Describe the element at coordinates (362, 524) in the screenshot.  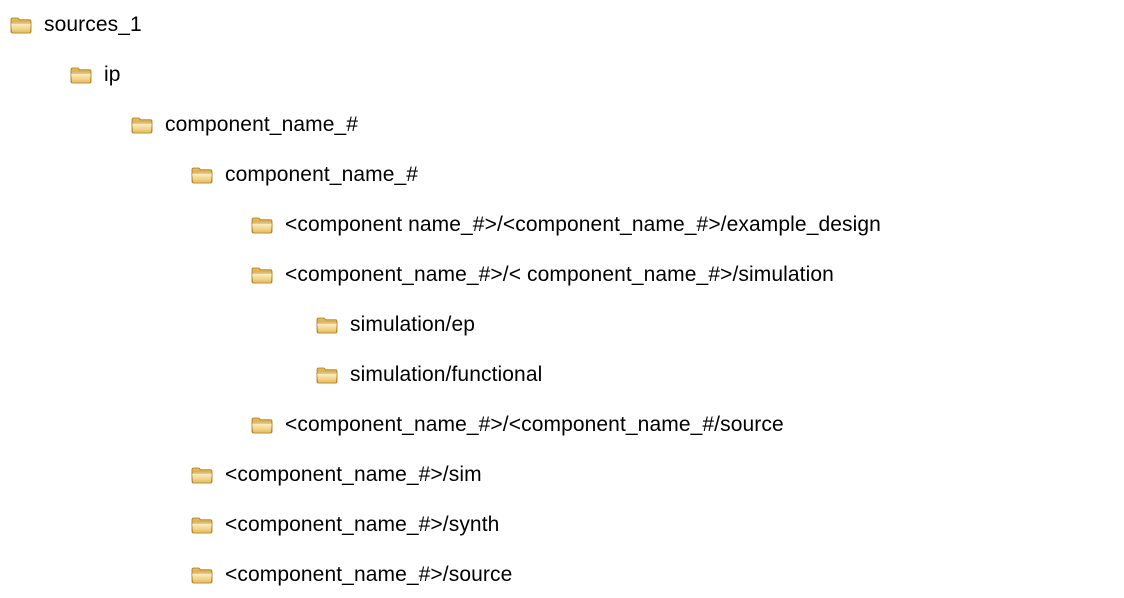
I see `tree-item-label: <component_name_#>/synth` at that location.